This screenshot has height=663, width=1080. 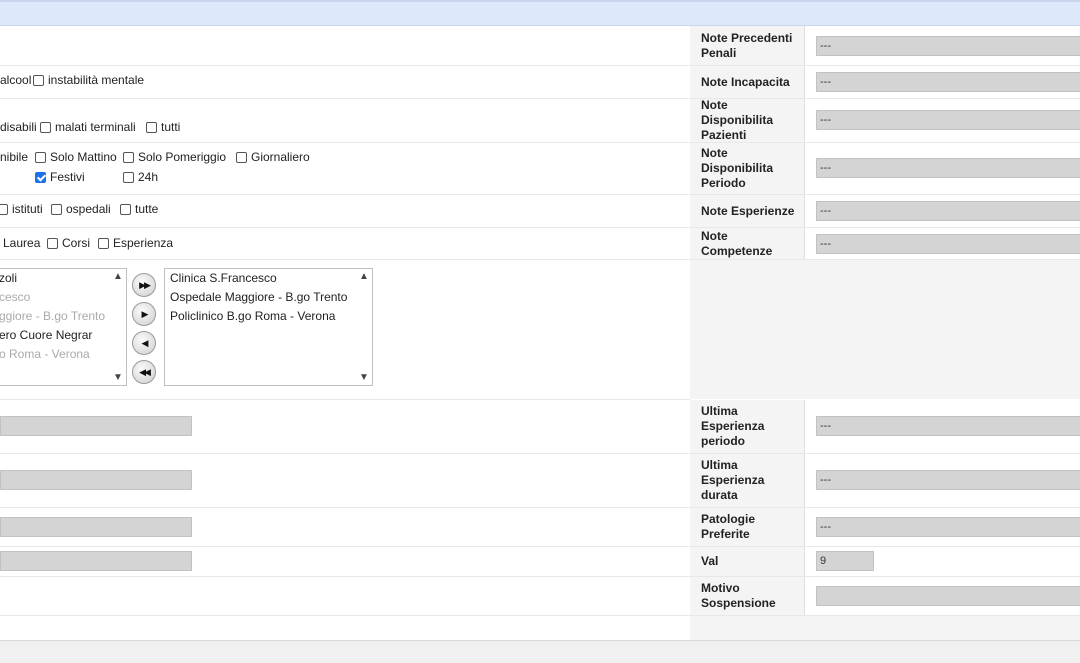 I want to click on option-festivi: Festivi, so click(x=60, y=177).